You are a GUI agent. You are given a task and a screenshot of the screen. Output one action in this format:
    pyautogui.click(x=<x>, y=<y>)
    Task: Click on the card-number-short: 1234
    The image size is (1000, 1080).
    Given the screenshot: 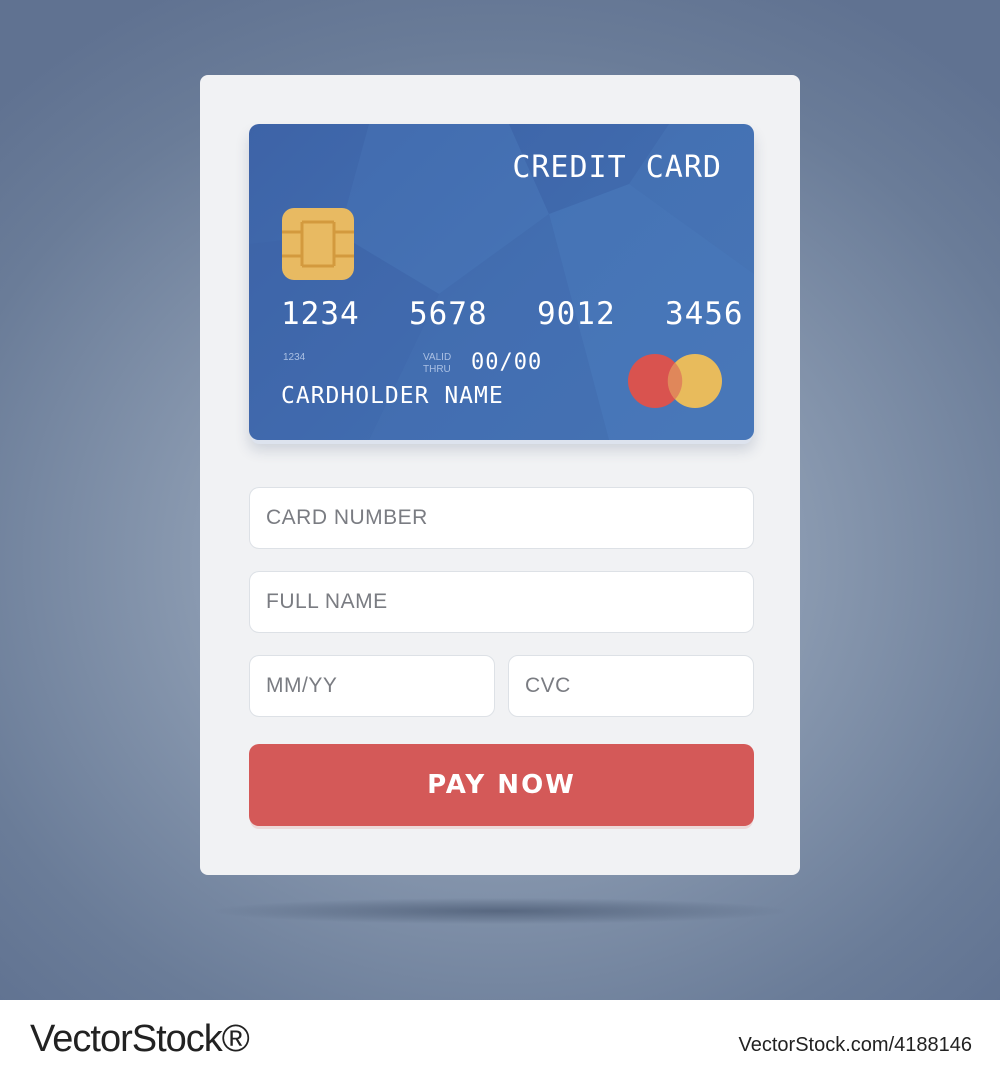 What is the action you would take?
    pyautogui.click(x=294, y=357)
    